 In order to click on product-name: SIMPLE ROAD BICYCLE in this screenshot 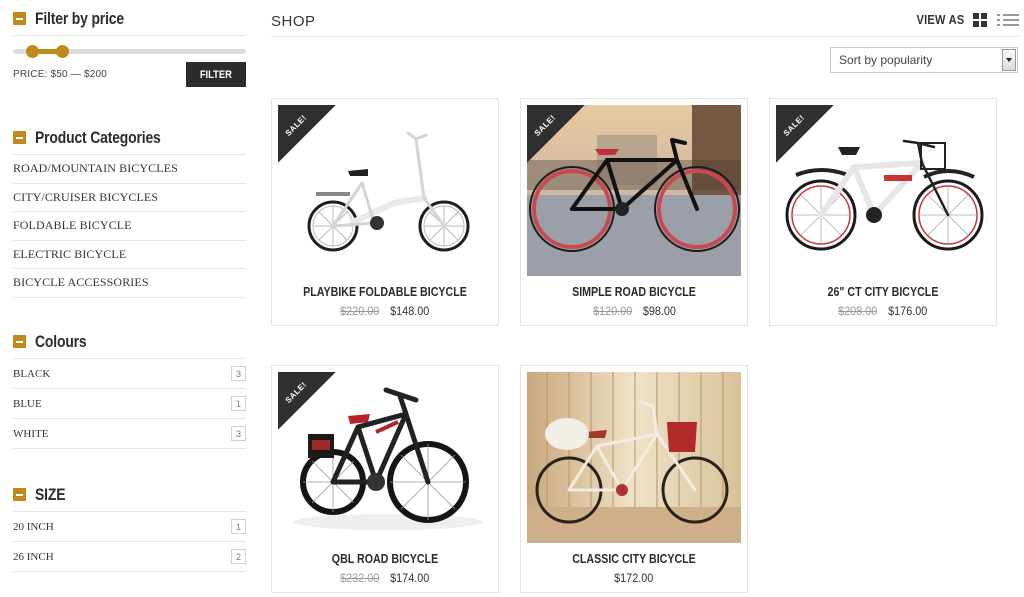, I will do `click(633, 291)`.